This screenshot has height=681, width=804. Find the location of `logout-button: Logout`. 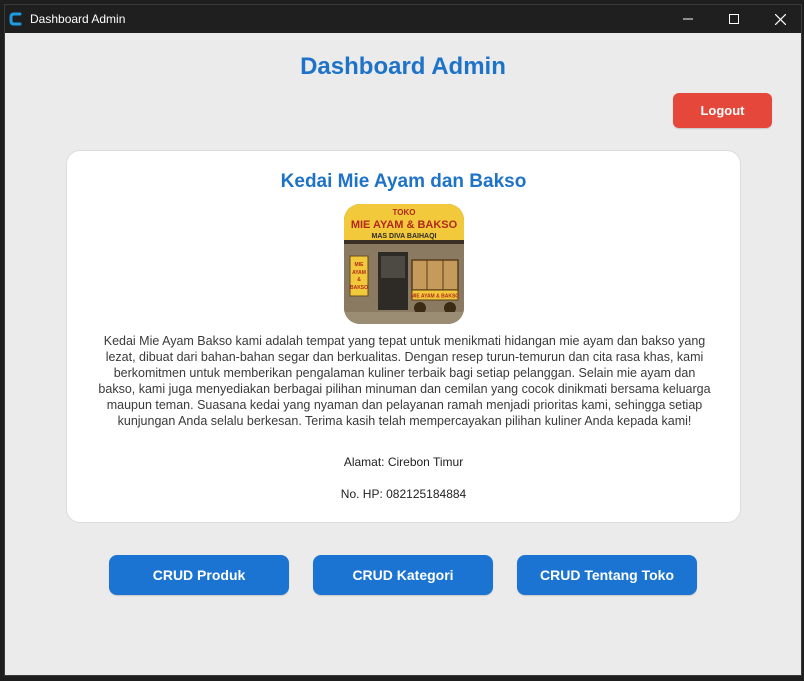

logout-button: Logout is located at coordinates (722, 110).